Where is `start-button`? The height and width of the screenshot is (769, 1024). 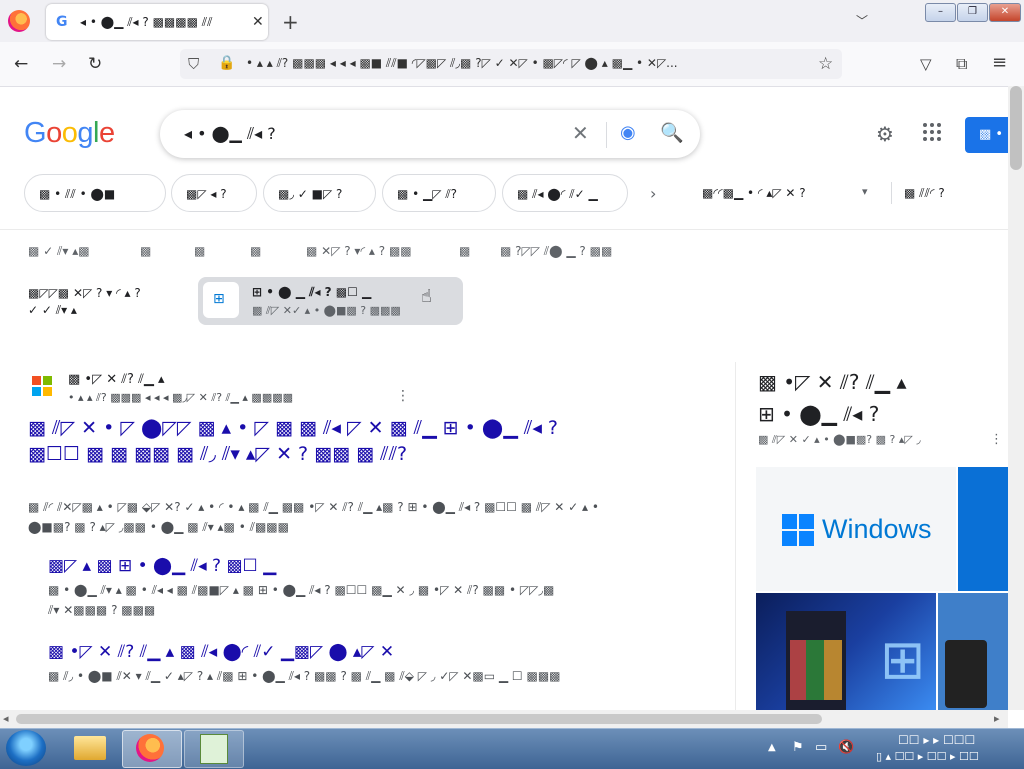
start-button is located at coordinates (26, 748).